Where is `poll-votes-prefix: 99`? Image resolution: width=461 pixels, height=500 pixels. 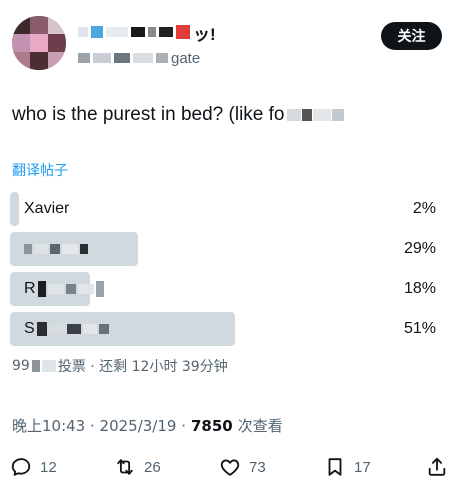 poll-votes-prefix: 99 is located at coordinates (21, 366).